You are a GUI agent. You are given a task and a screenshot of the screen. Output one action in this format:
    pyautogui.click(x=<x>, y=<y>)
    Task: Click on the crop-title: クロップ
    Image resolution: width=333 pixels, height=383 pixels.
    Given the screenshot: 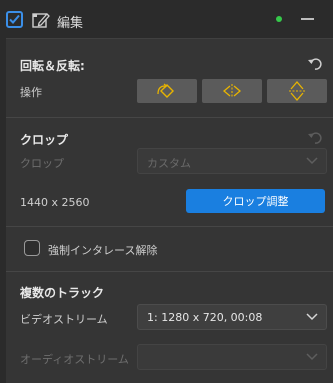 What is the action you would take?
    pyautogui.click(x=44, y=140)
    